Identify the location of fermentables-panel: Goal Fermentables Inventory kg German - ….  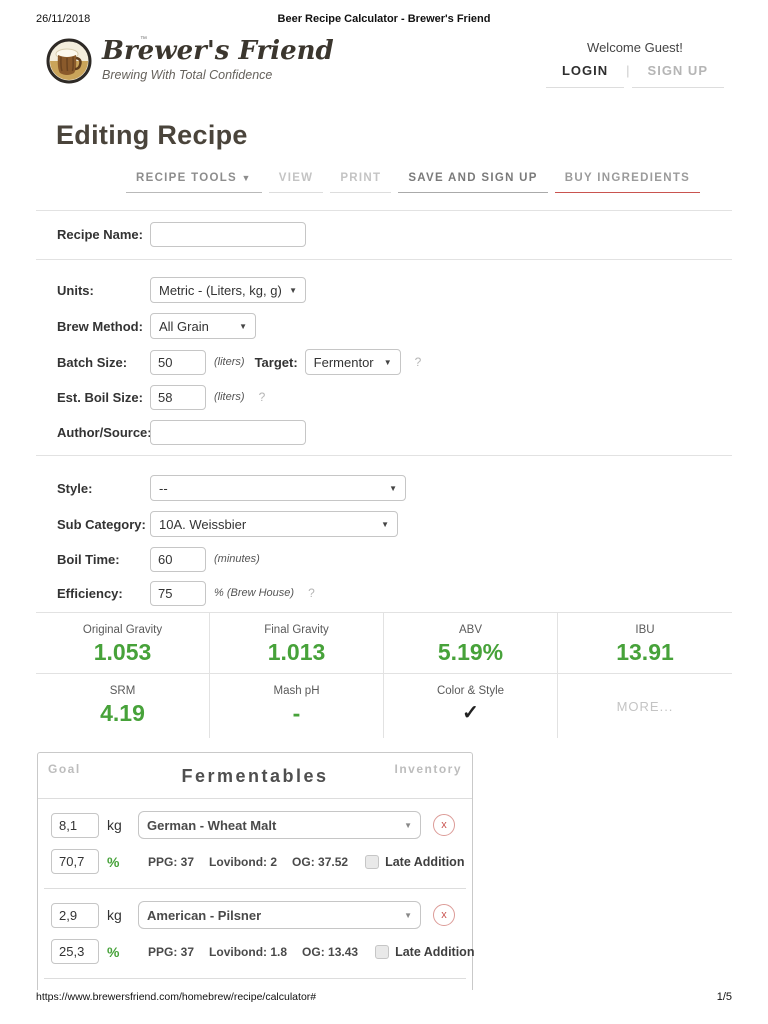
(255, 871).